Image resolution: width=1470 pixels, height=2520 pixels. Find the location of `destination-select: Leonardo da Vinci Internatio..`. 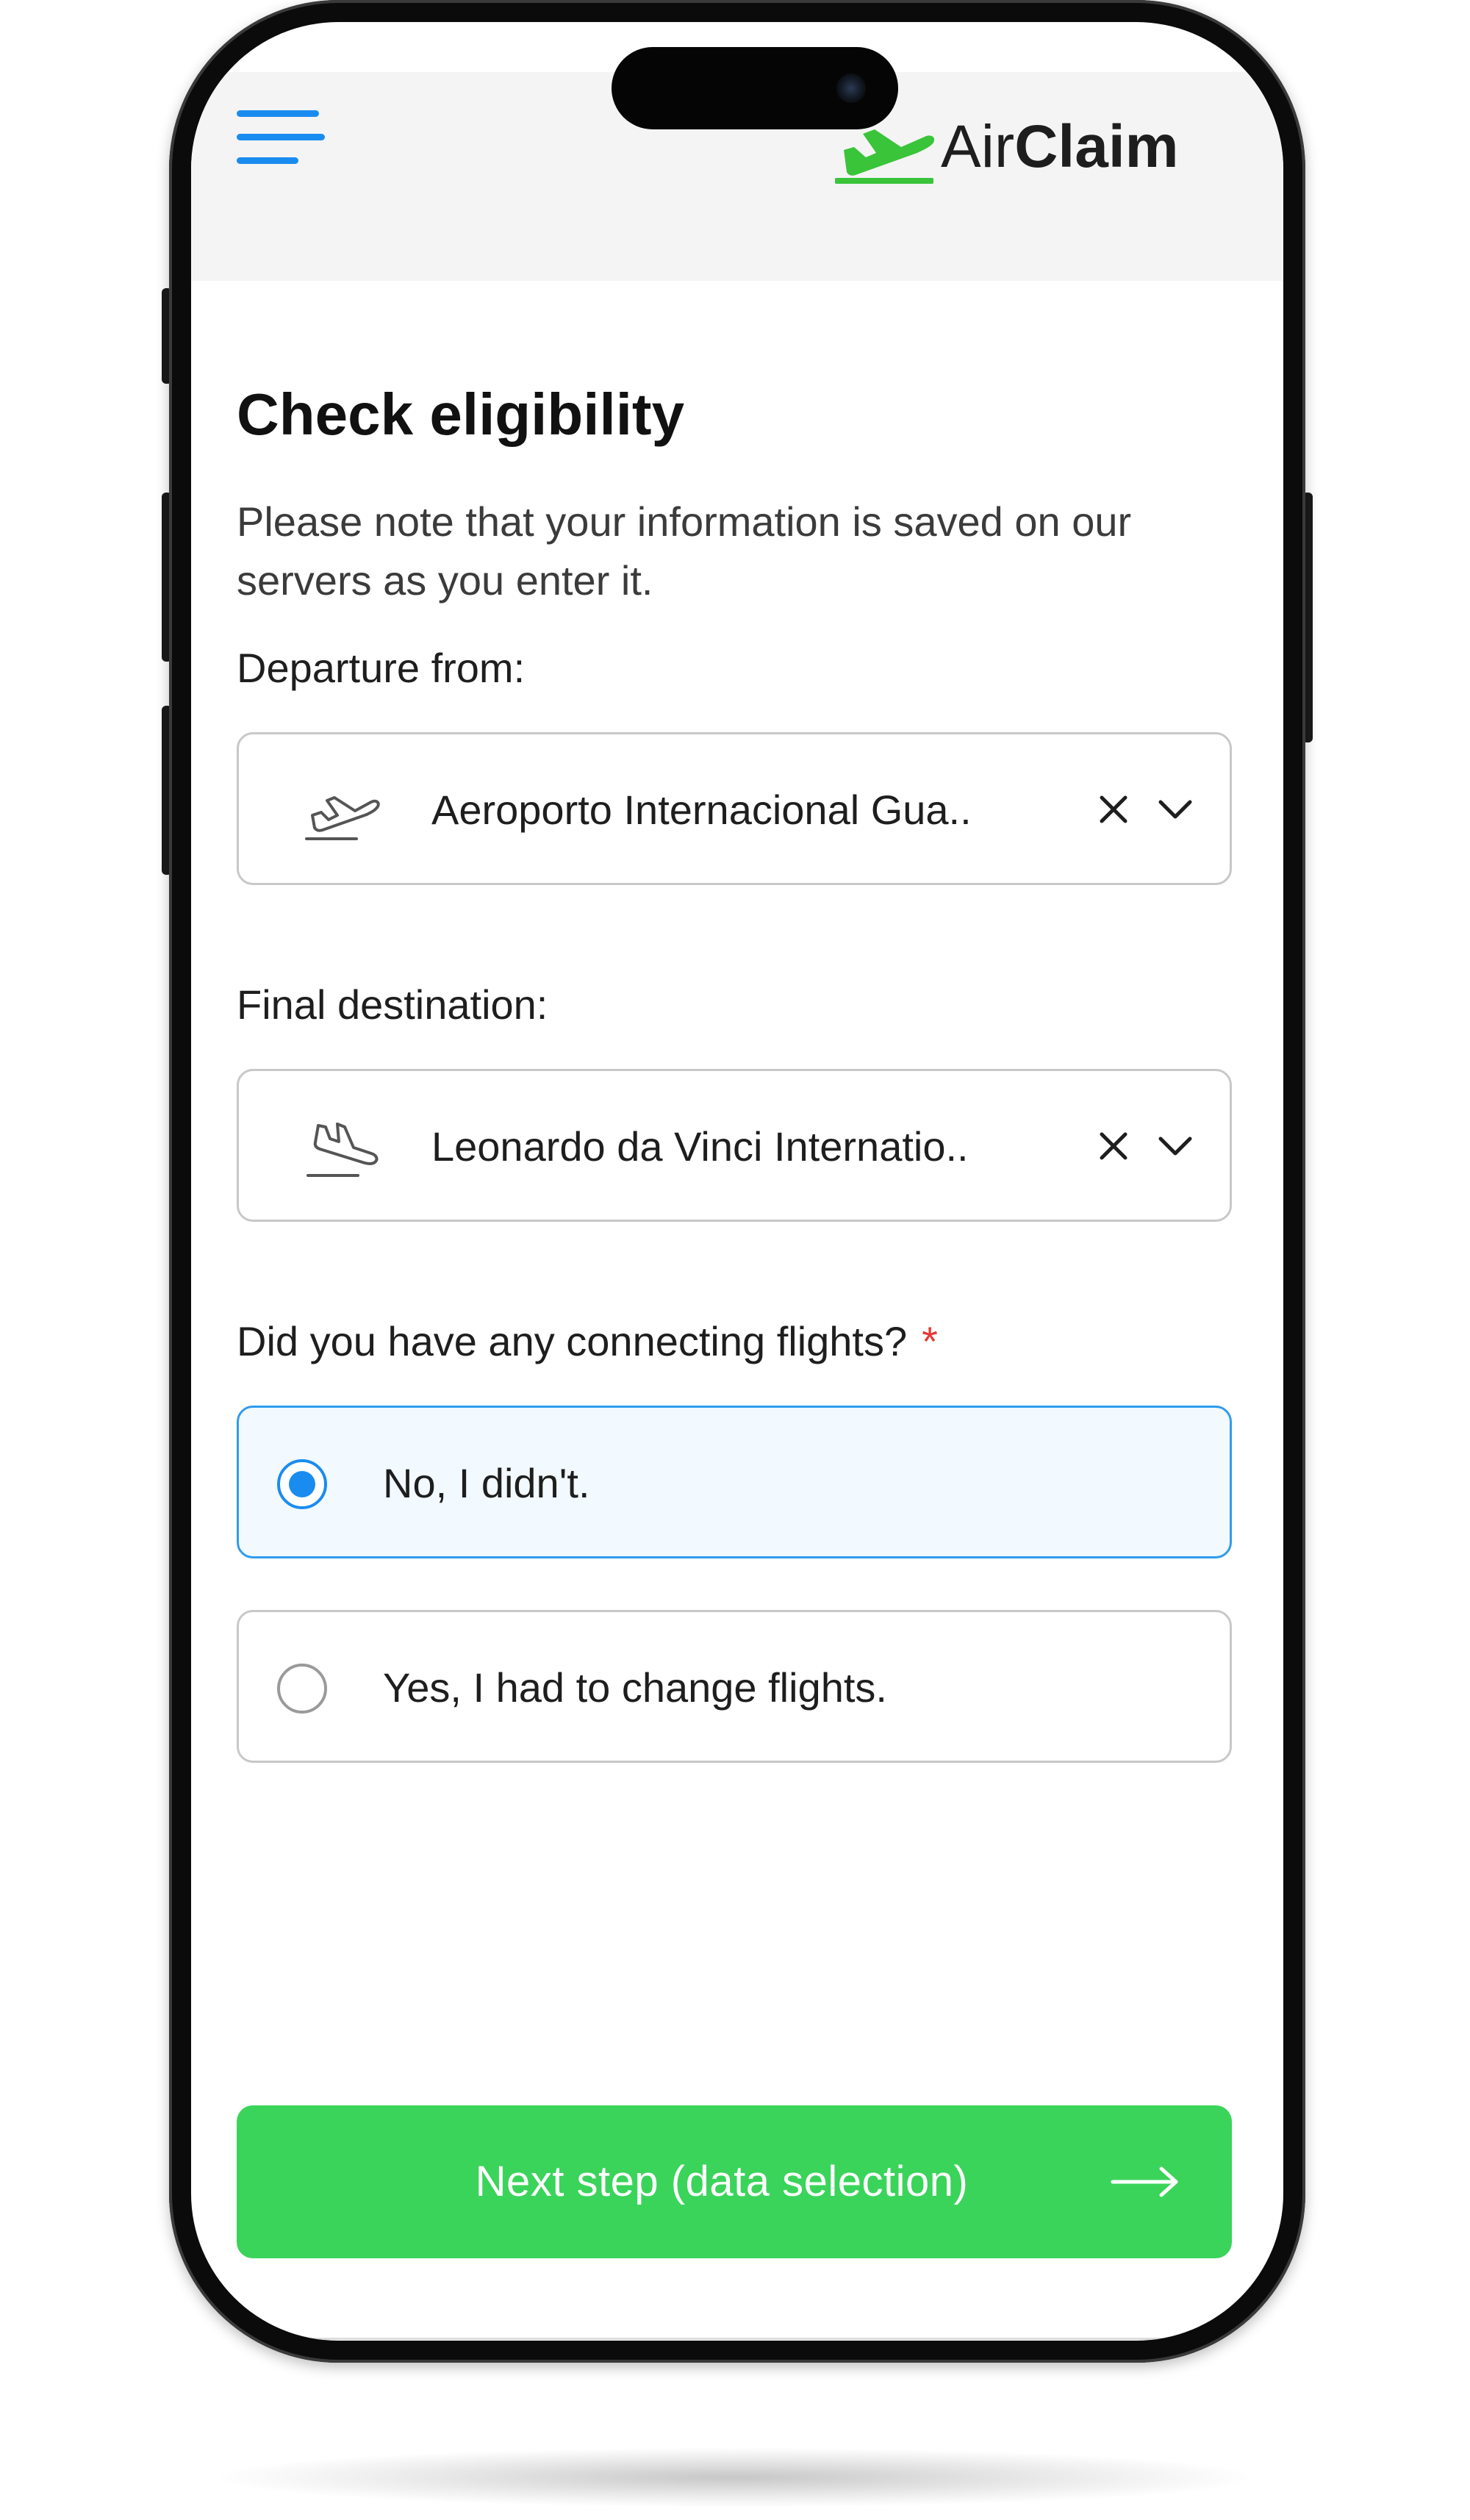

destination-select: Leonardo da Vinci Internatio.. is located at coordinates (734, 1145).